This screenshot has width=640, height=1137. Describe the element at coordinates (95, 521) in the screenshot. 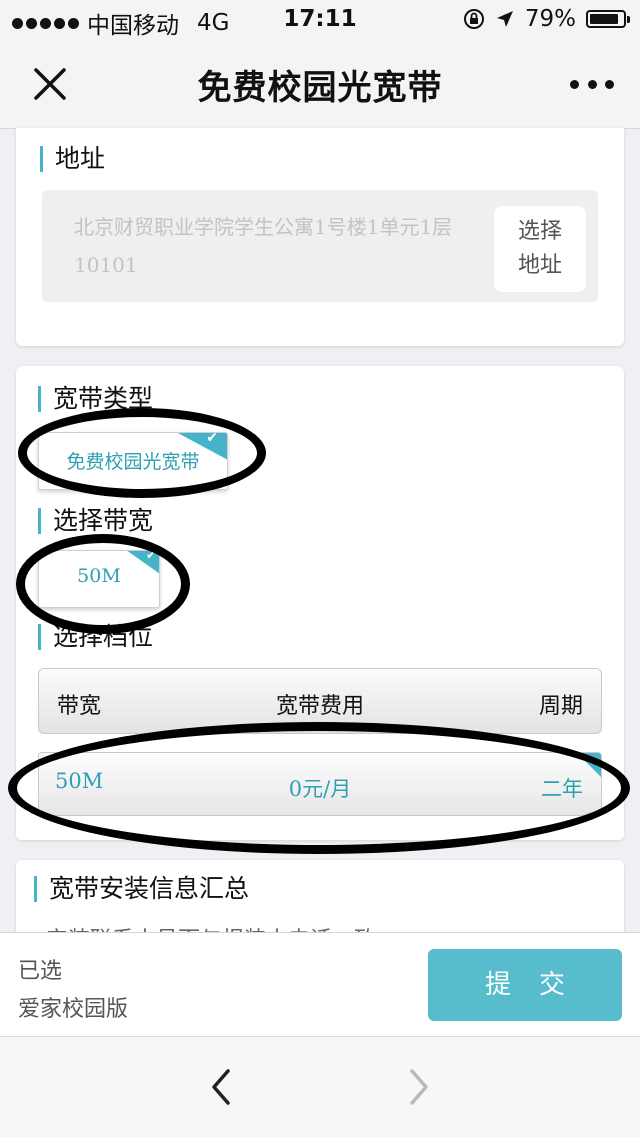

I see `bandwidth-heading: 选择带宽` at that location.